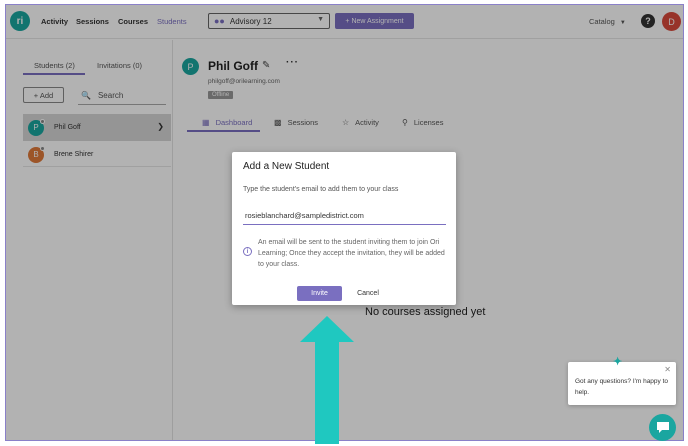 Image resolution: width=688 pixels, height=446 pixels. I want to click on chat-message: Got any questions? I'm happy to help., so click(622, 387).